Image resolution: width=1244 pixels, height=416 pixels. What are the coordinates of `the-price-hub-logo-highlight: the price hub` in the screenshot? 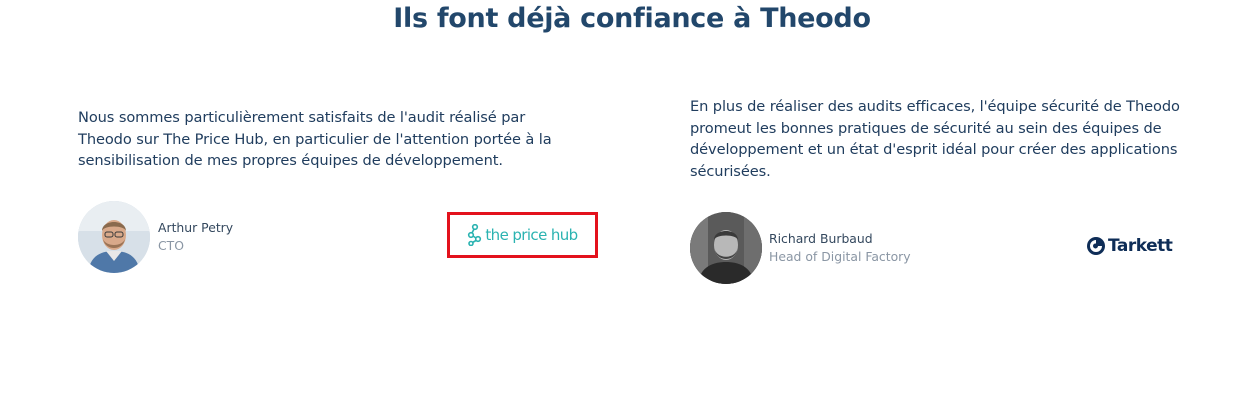 It's located at (522, 235).